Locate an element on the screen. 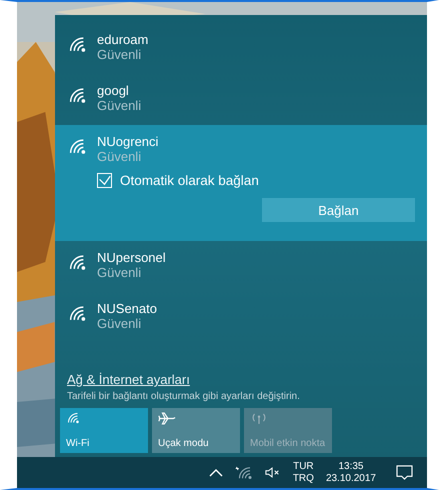 The height and width of the screenshot is (490, 439). settings-hint: Tarifeli bir bağlantı oluşturmak gibi ayarları değiştirin. is located at coordinates (184, 396).